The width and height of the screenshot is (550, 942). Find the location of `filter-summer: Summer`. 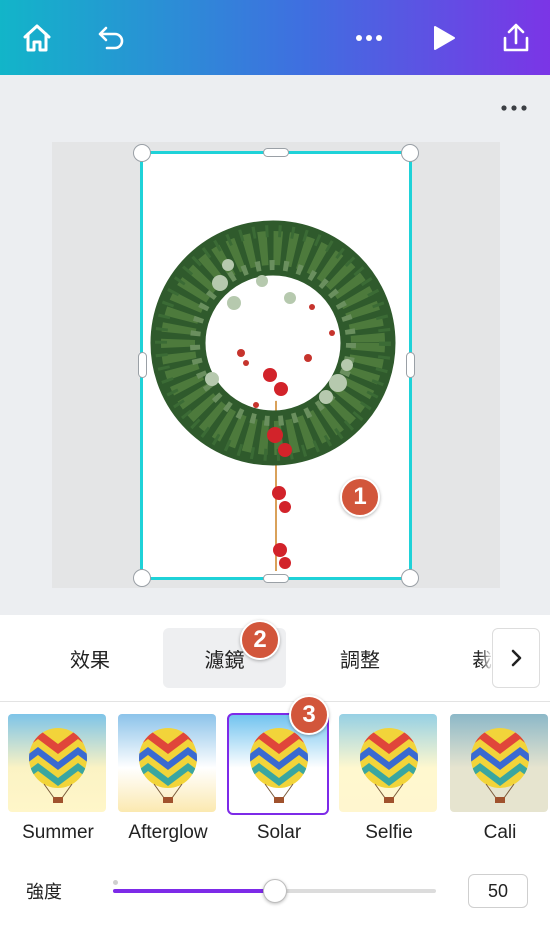

filter-summer: Summer is located at coordinates (58, 778).